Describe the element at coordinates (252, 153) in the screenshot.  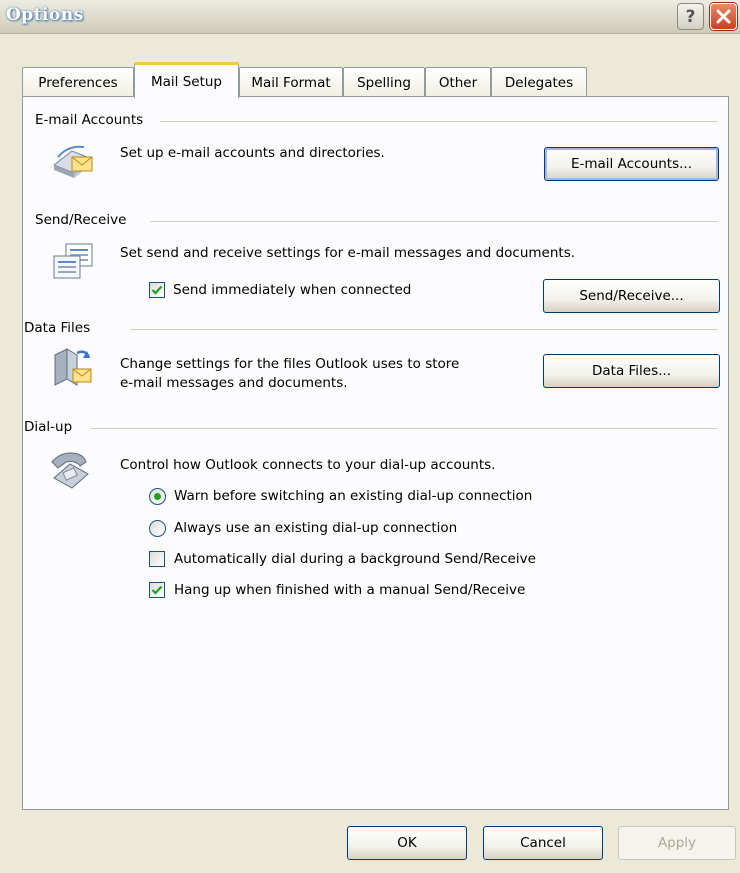
I see `email-accounts-description: Set up e-mail accounts and directories.` at that location.